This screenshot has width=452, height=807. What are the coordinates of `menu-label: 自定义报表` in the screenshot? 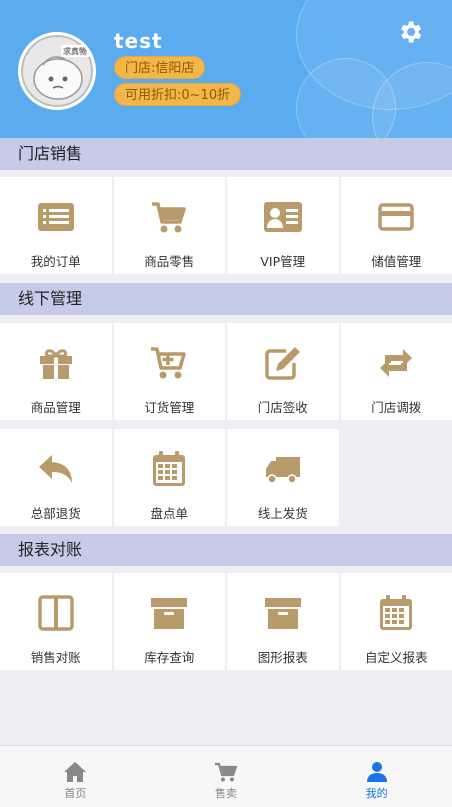 It's located at (396, 657).